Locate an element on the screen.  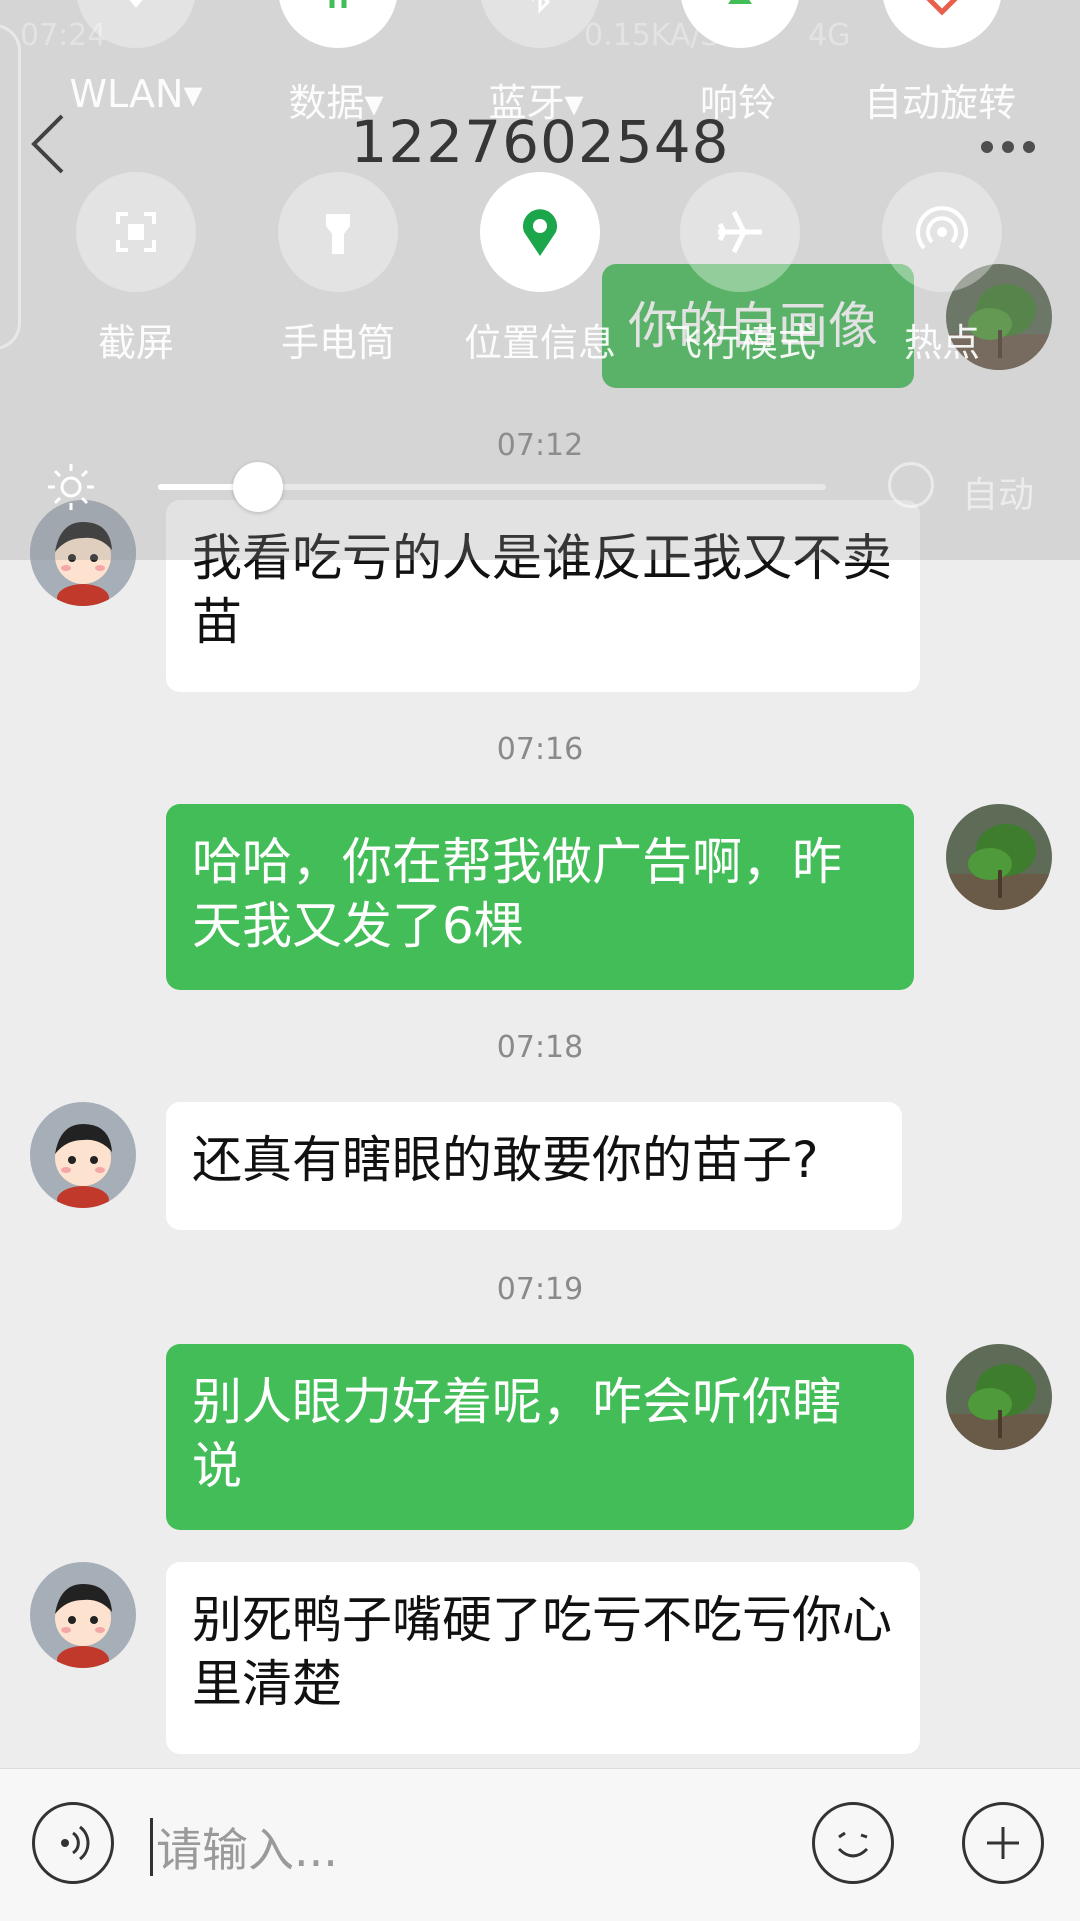
data-toggle is located at coordinates (338, 24).